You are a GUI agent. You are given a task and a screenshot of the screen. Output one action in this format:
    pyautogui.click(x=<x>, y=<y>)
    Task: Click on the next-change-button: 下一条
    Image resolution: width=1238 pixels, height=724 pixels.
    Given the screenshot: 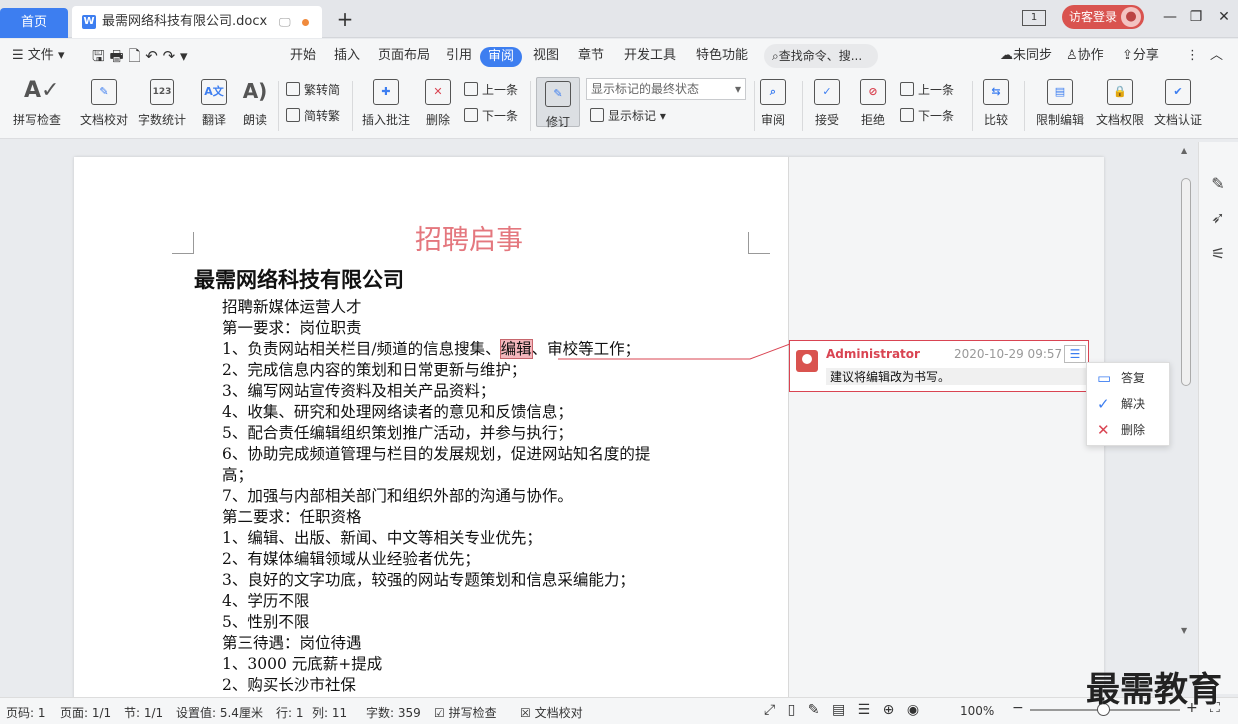 What is the action you would take?
    pyautogui.click(x=927, y=116)
    